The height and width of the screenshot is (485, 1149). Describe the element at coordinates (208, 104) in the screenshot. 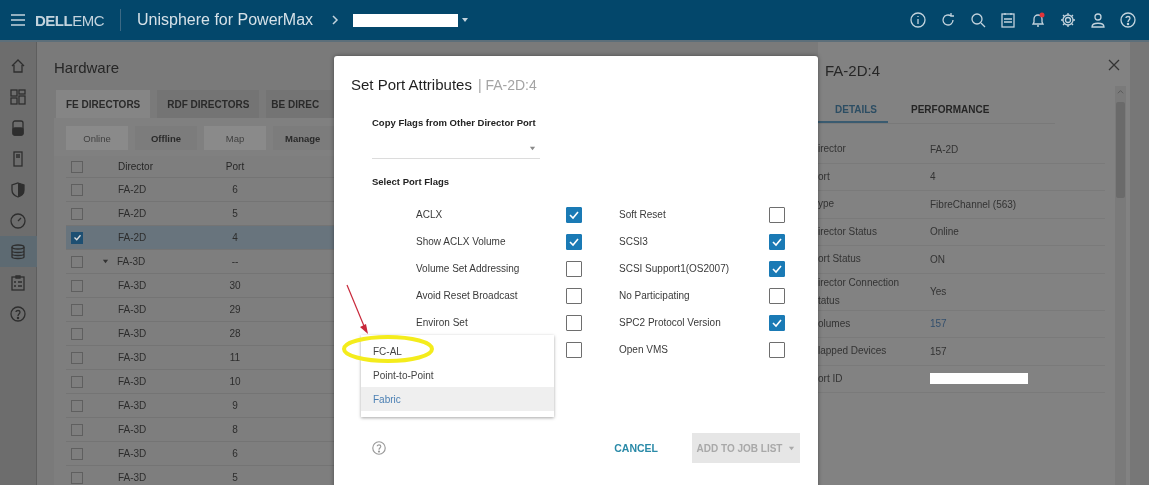

I see `tab: RDF DIRECTORS` at that location.